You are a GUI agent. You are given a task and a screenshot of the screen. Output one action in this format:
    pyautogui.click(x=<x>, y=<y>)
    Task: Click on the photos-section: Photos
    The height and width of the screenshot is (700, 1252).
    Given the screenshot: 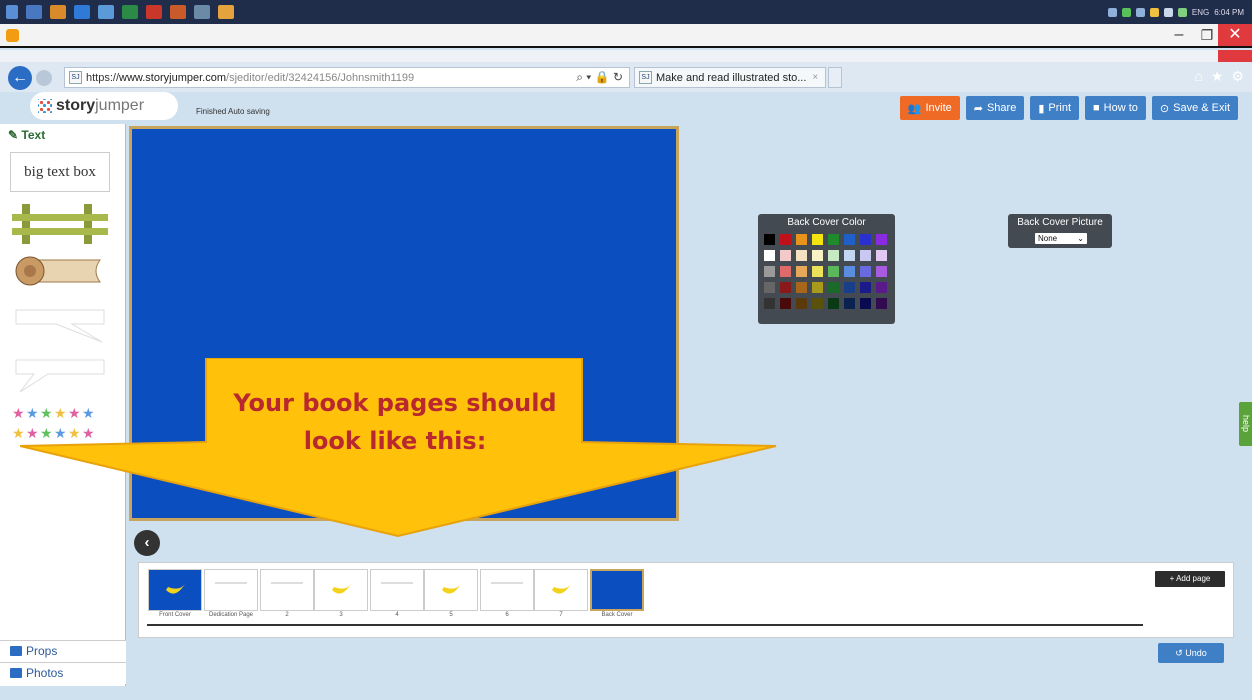 What is the action you would take?
    pyautogui.click(x=63, y=673)
    